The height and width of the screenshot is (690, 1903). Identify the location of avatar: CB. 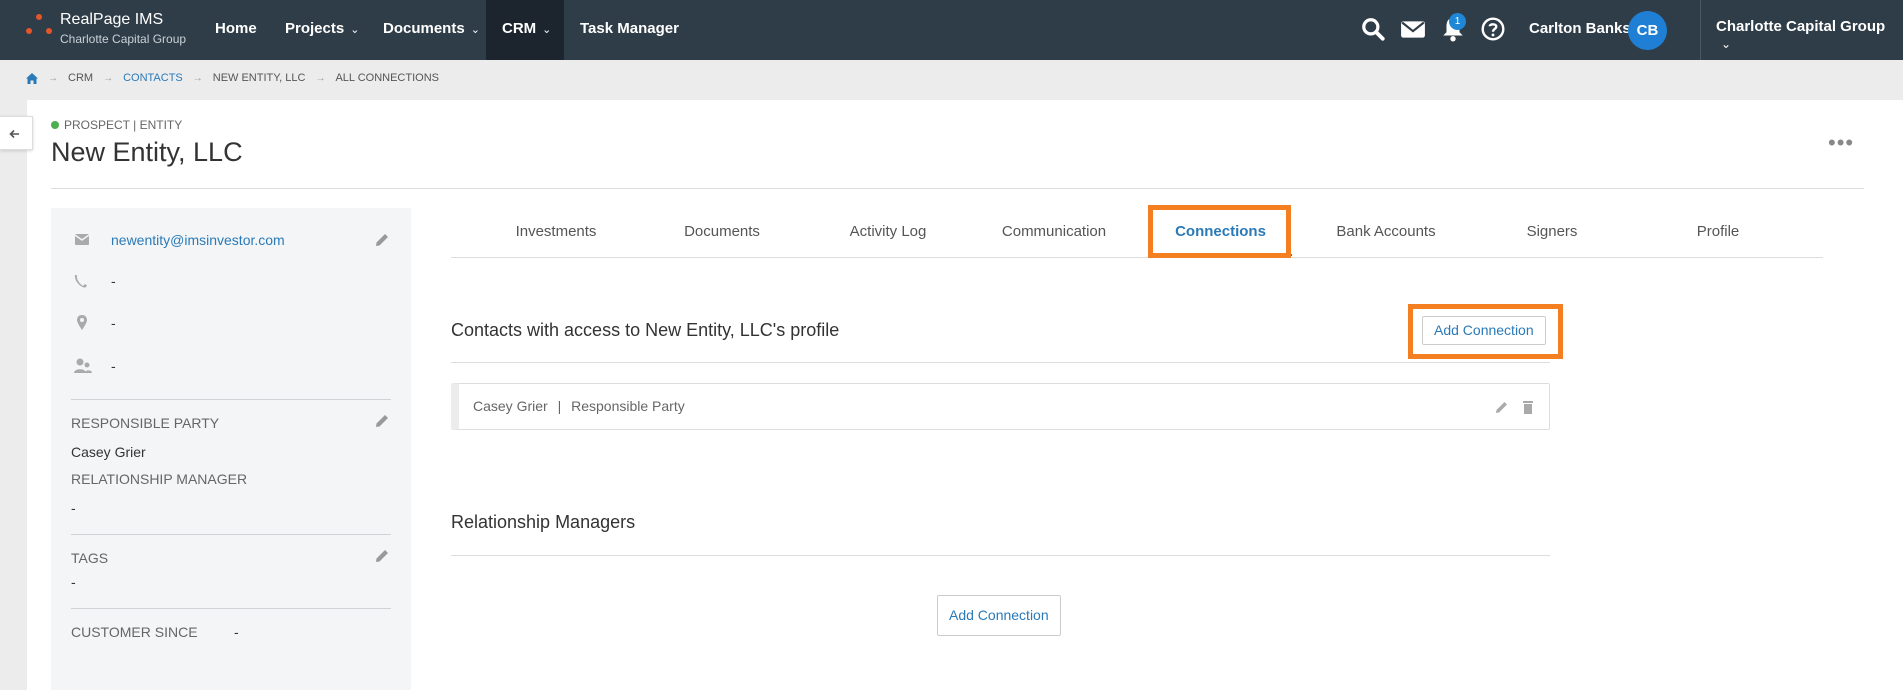
(1647, 30).